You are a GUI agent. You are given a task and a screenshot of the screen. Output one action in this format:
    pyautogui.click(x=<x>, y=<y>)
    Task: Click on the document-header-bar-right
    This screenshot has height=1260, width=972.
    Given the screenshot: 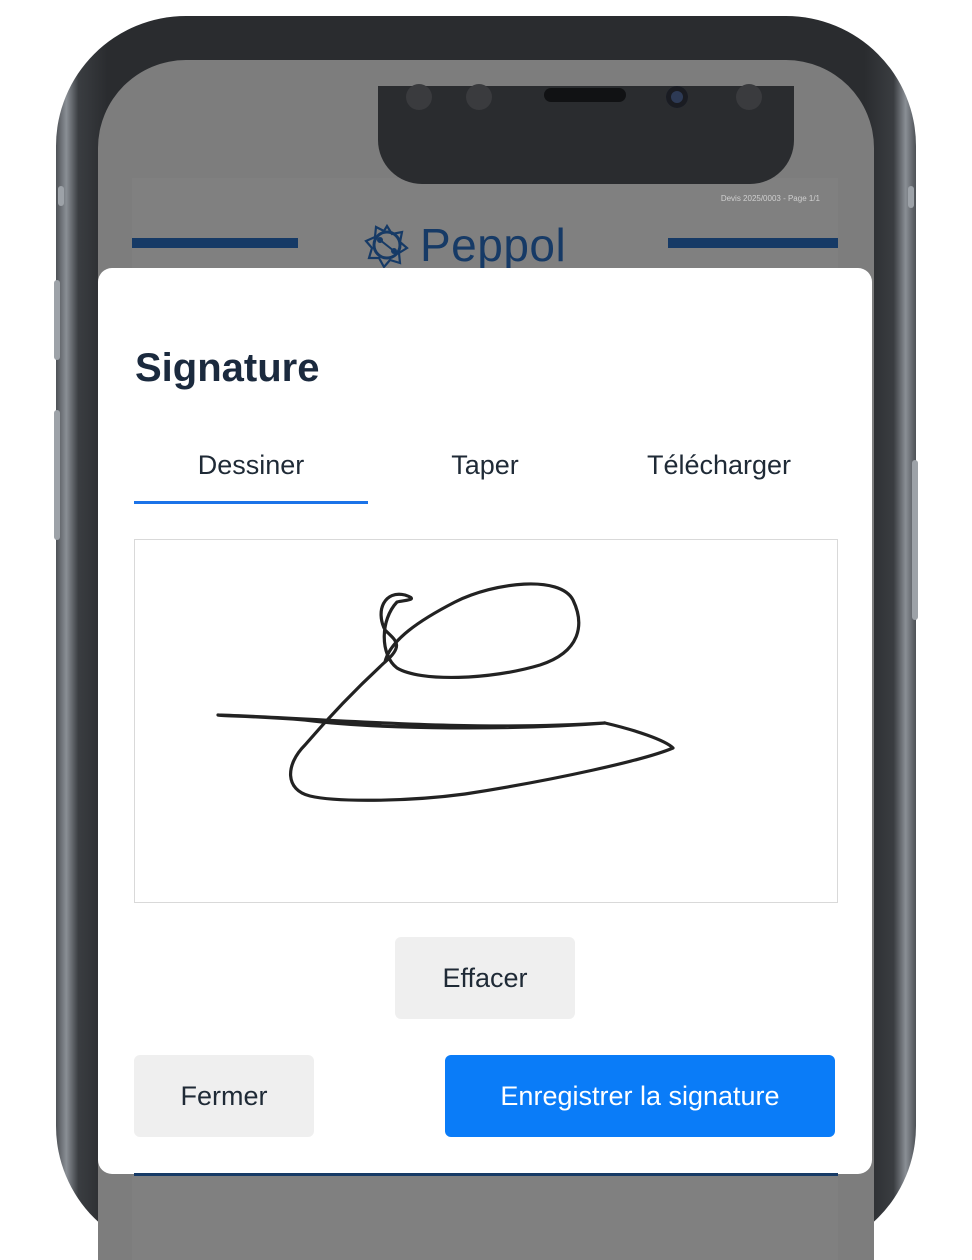 What is the action you would take?
    pyautogui.click(x=753, y=243)
    